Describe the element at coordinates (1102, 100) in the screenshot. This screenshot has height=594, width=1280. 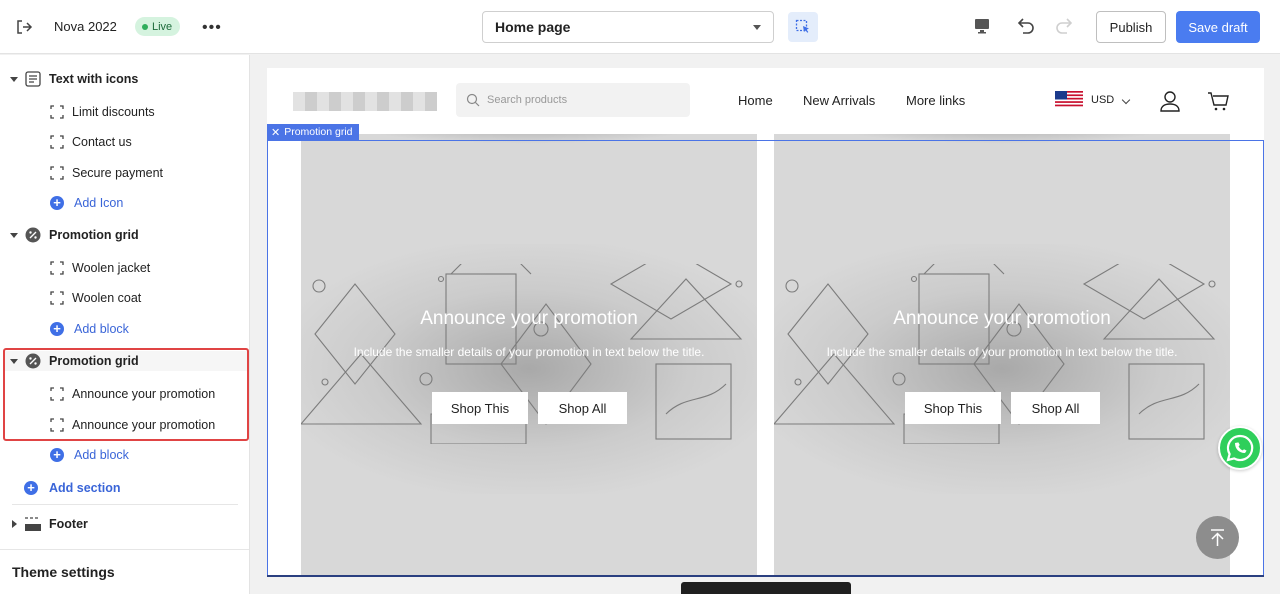
I see `currency-selector: USD` at that location.